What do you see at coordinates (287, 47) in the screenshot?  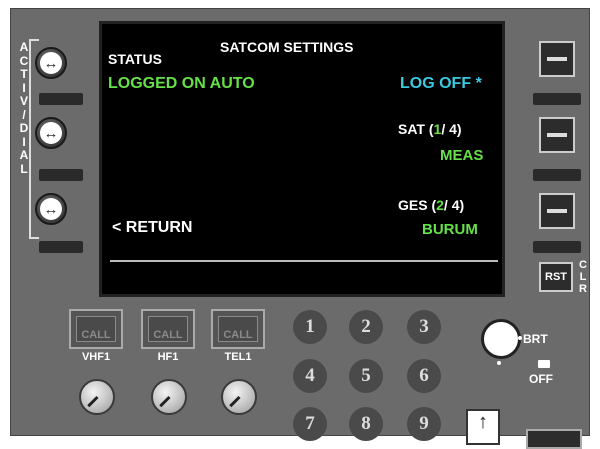 I see `page-title: SATCOM SETTINGS` at bounding box center [287, 47].